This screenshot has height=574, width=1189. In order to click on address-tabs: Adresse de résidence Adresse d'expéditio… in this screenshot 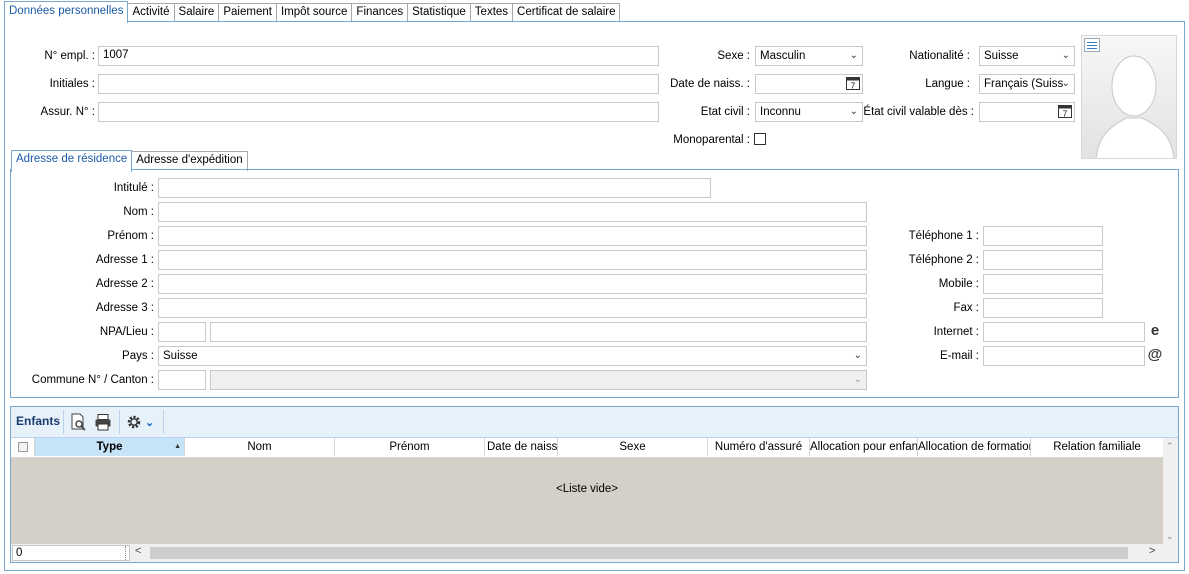, I will do `click(129, 161)`.